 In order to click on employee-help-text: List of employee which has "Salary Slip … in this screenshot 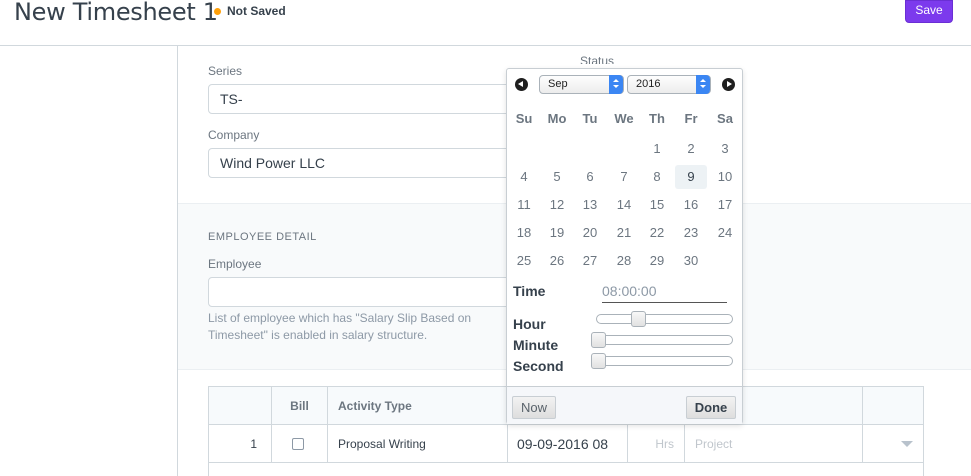, I will do `click(340, 326)`.